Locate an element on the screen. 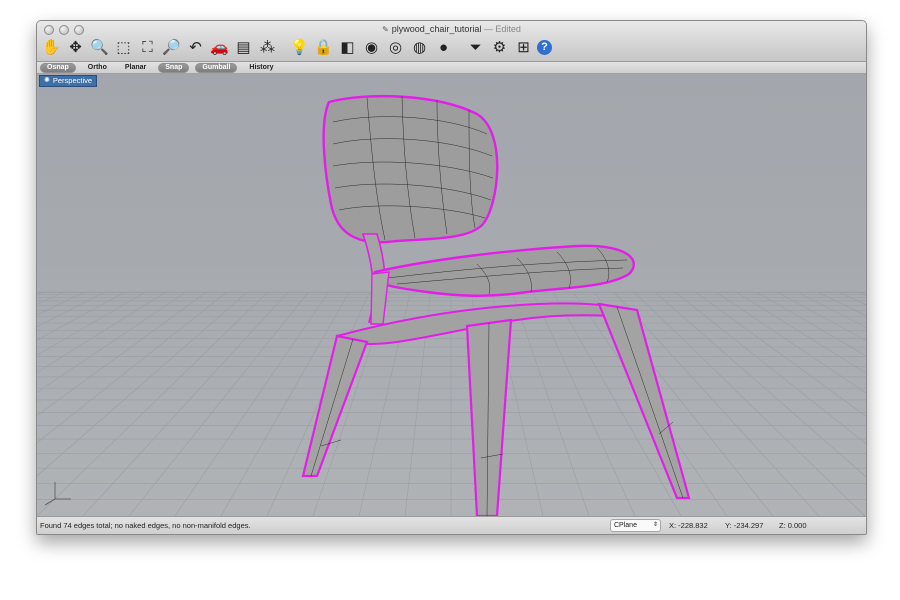 The image size is (900, 600). funnel-icon: ⏷ is located at coordinates (475, 47).